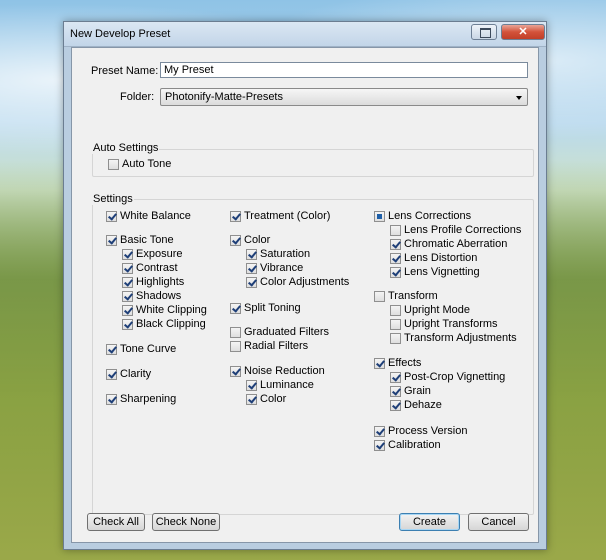 The height and width of the screenshot is (560, 606). I want to click on create-button: Create, so click(429, 522).